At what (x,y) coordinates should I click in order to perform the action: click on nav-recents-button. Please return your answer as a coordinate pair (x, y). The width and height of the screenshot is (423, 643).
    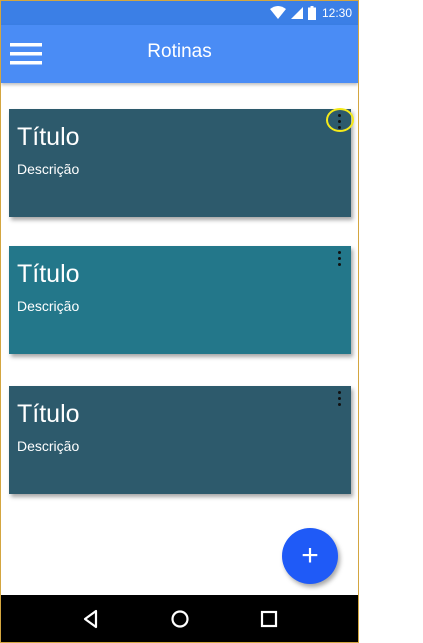
    Looking at the image, I should click on (269, 619).